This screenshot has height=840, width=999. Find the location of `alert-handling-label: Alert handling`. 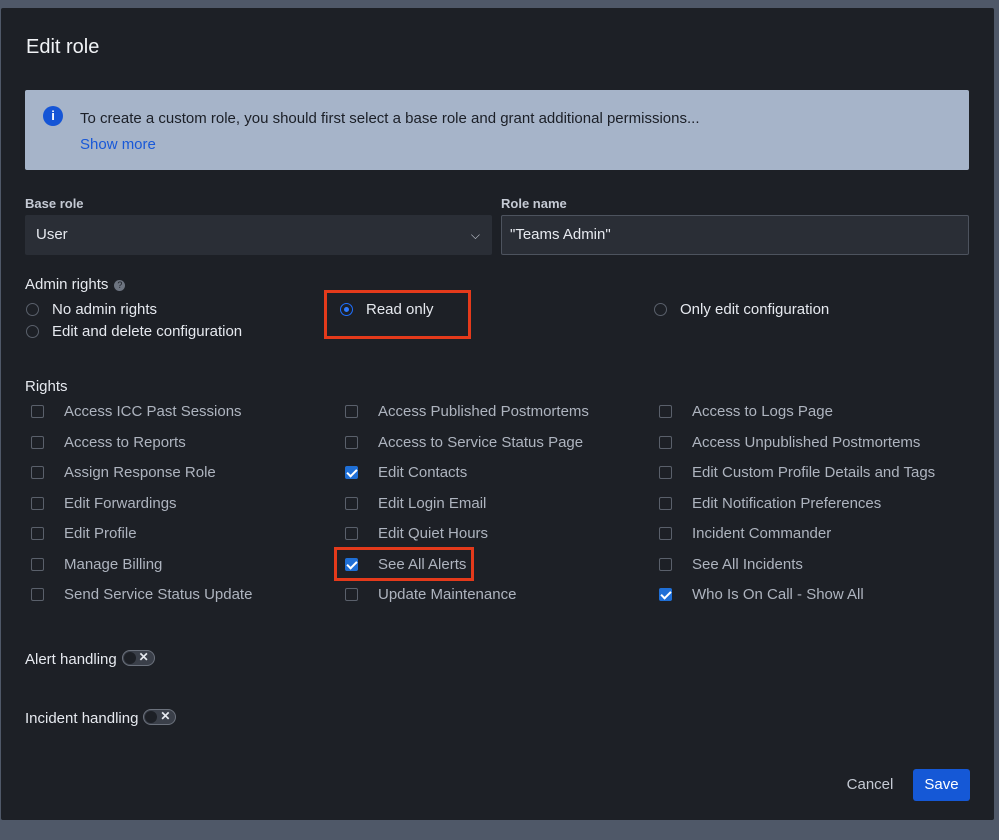

alert-handling-label: Alert handling is located at coordinates (71, 659).